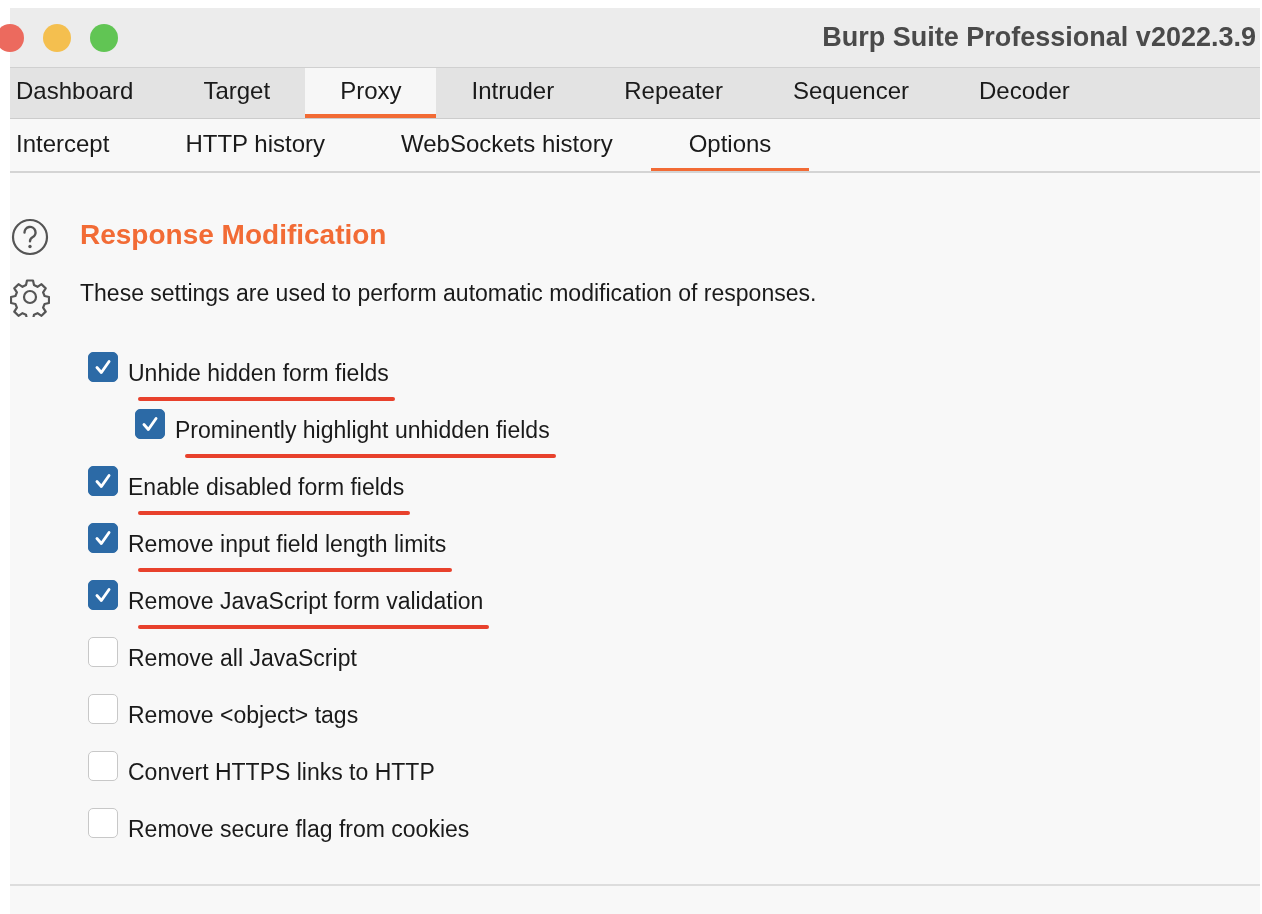 This screenshot has height=914, width=1262. I want to click on close-button, so click(12, 37).